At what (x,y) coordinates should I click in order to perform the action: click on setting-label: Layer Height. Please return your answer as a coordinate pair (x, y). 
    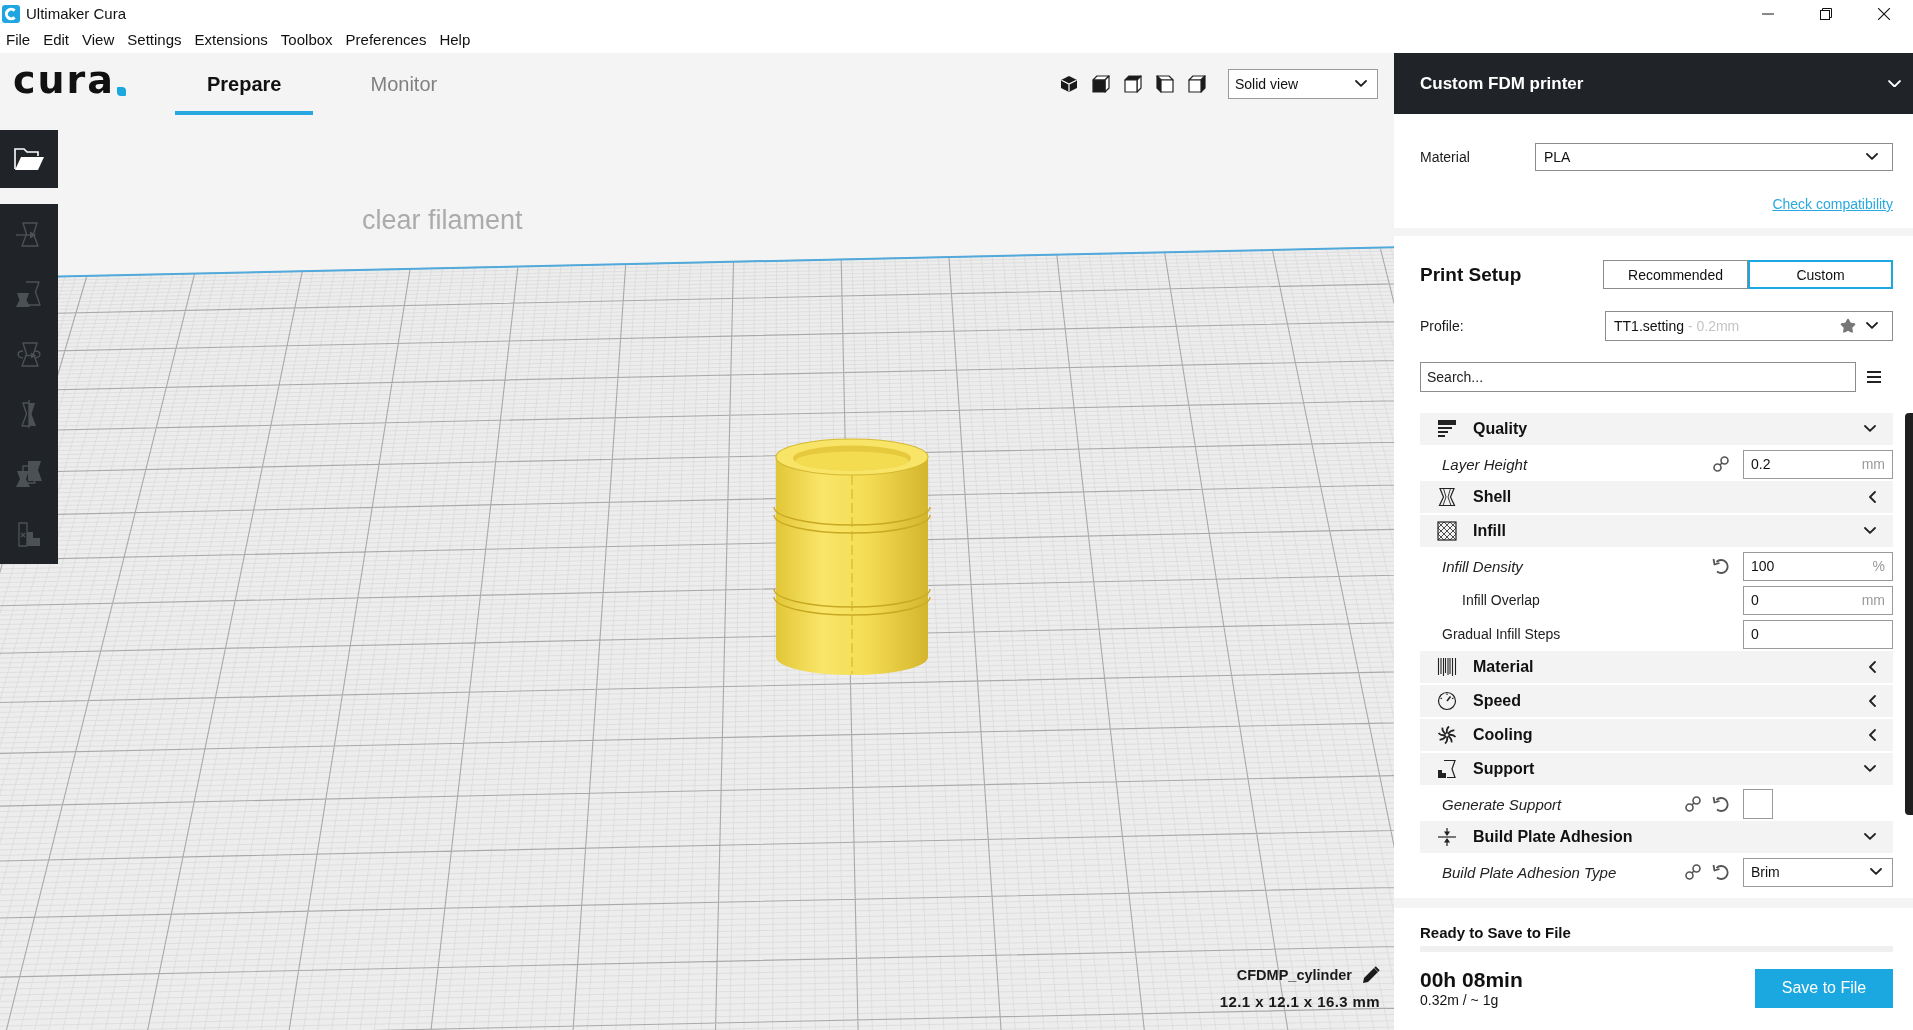
    Looking at the image, I should click on (1485, 464).